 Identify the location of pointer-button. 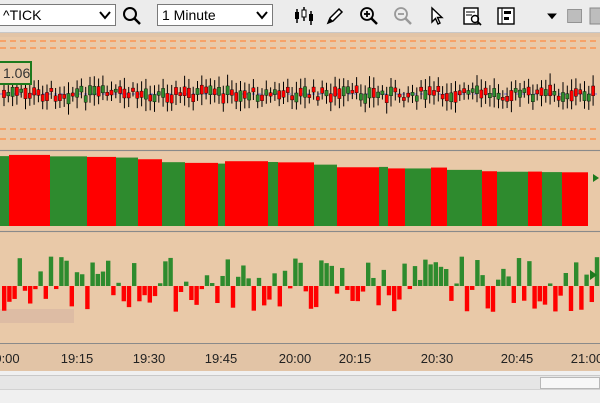
(437, 16).